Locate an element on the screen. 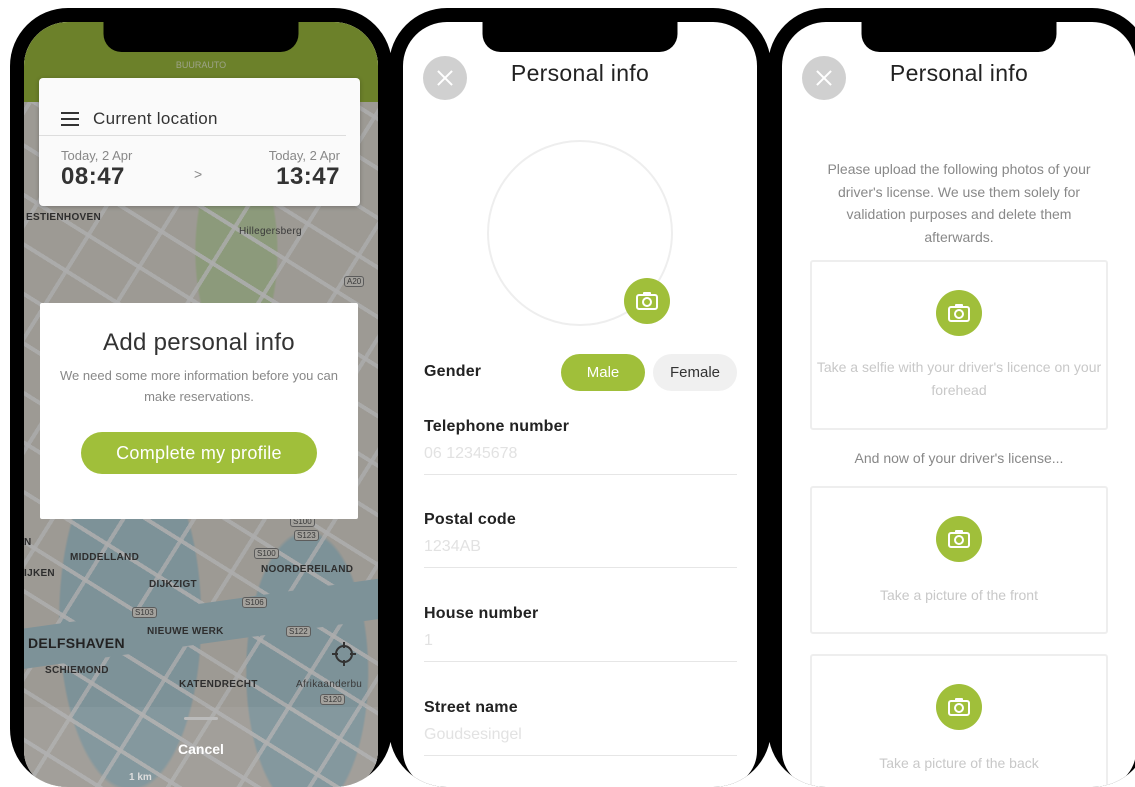 This screenshot has width=1135, height=787. gender-row: Gender Male Female is located at coordinates (580, 372).